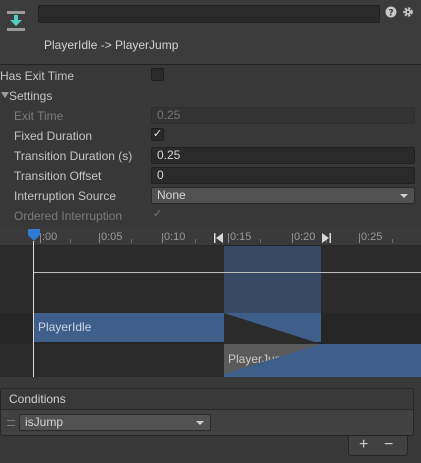 Image resolution: width=421 pixels, height=463 pixels. I want to click on transition-duration-label: Transition Duration (s), so click(73, 156).